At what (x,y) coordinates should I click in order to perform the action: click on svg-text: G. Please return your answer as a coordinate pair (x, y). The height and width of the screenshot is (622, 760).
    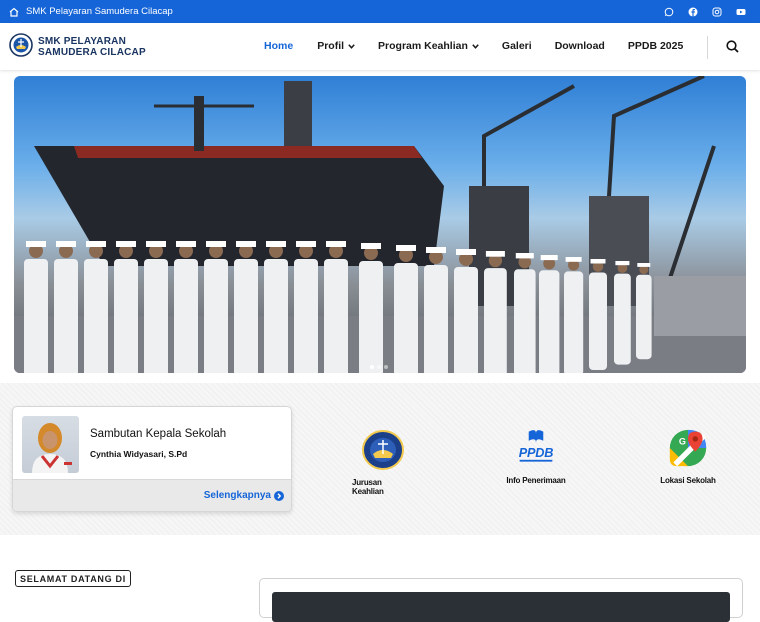
    Looking at the image, I should click on (682, 441).